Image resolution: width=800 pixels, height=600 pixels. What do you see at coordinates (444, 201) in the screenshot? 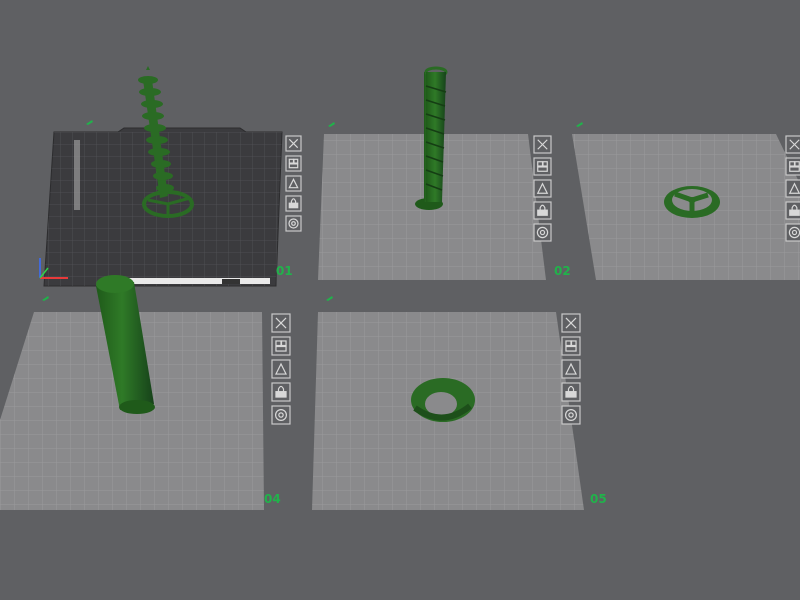
I see `plate-2: 02` at bounding box center [444, 201].